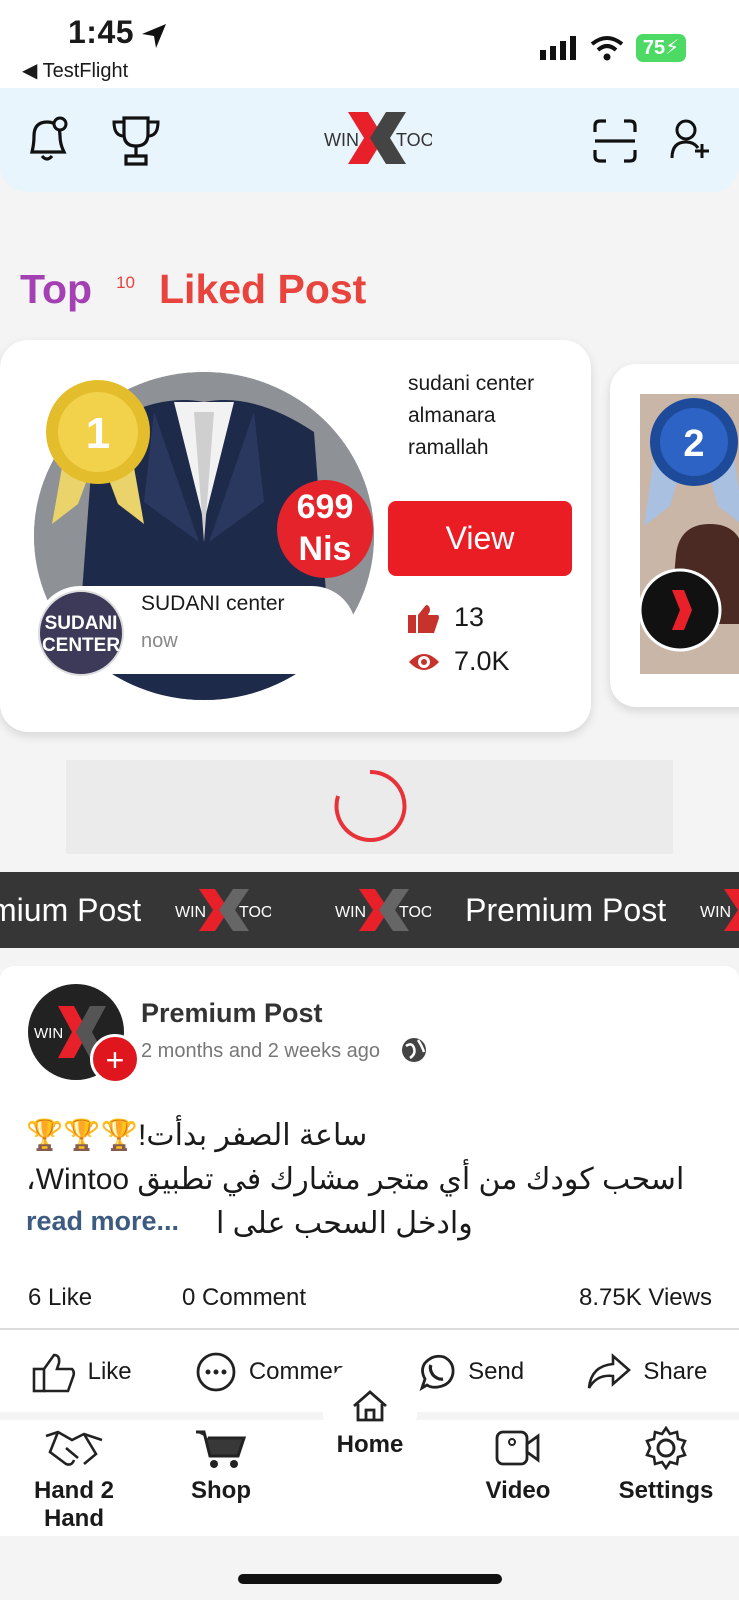  I want to click on share-icon, so click(610, 1371).